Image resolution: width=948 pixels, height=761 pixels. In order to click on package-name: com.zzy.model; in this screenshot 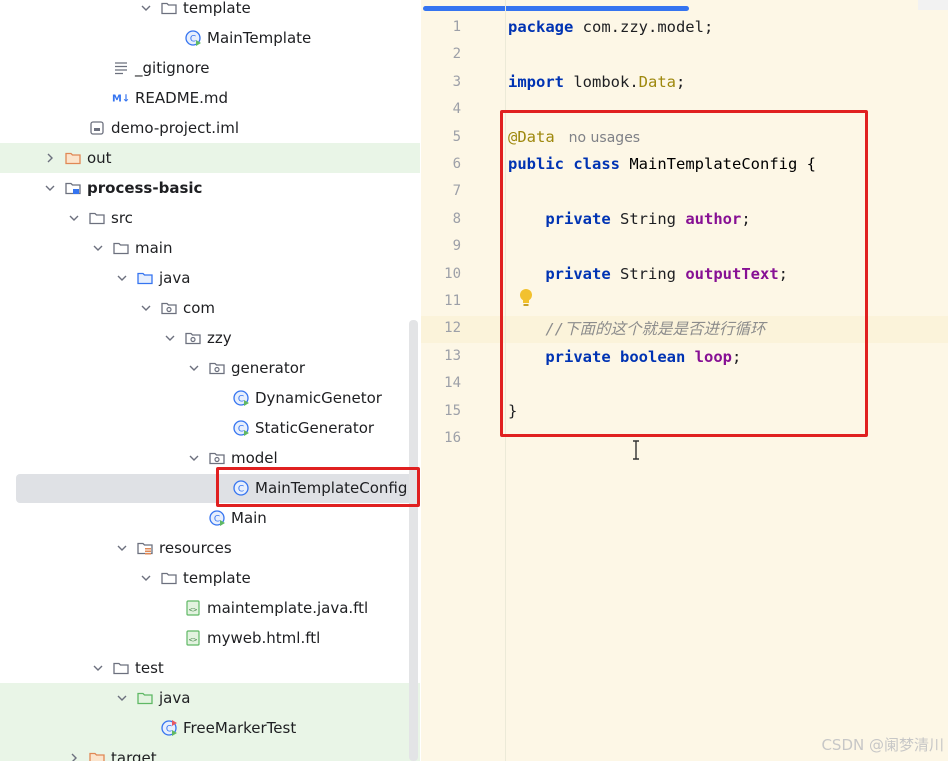, I will do `click(643, 27)`.